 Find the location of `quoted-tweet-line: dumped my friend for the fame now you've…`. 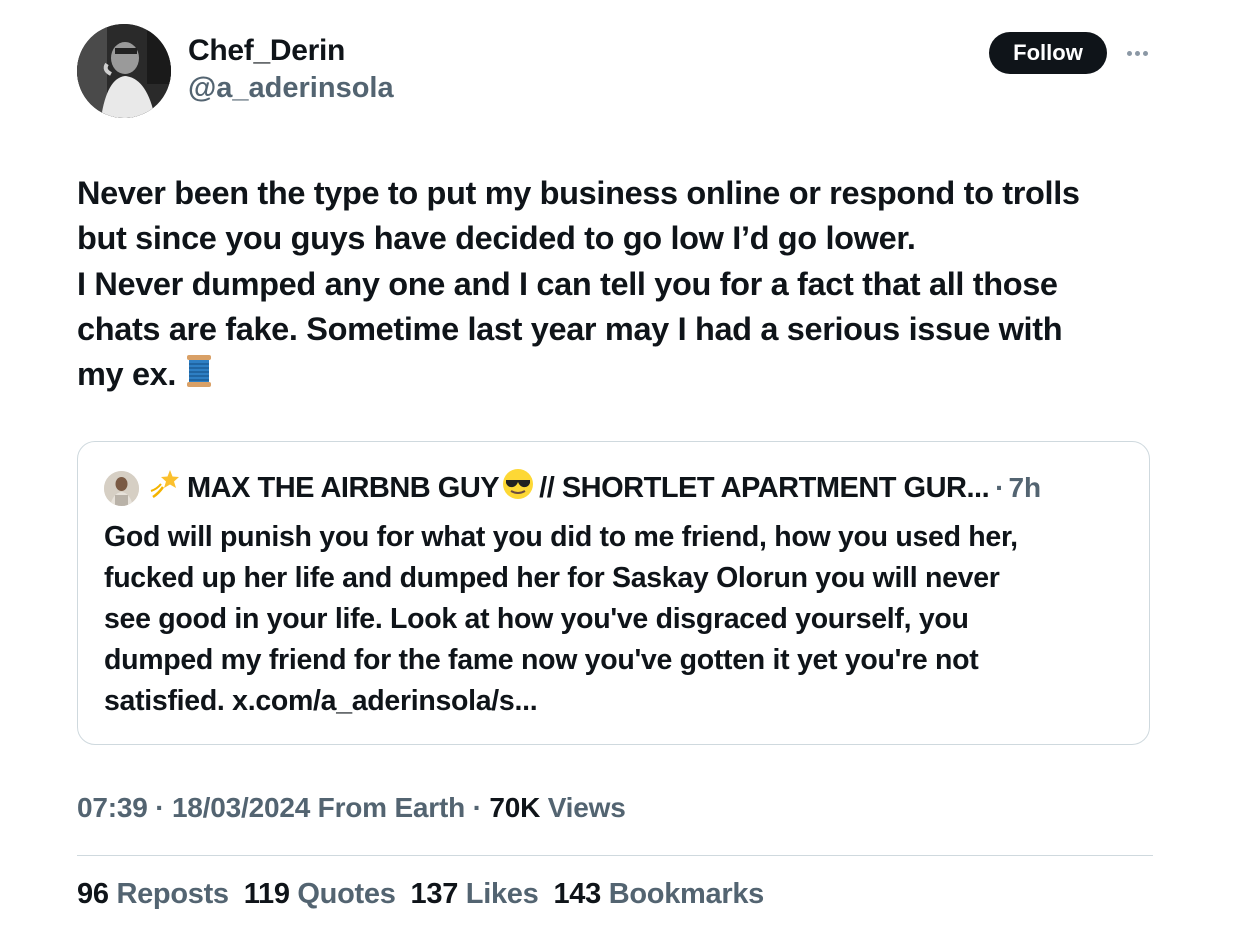

quoted-tweet-line: dumped my friend for the fame now you've… is located at coordinates (541, 660).